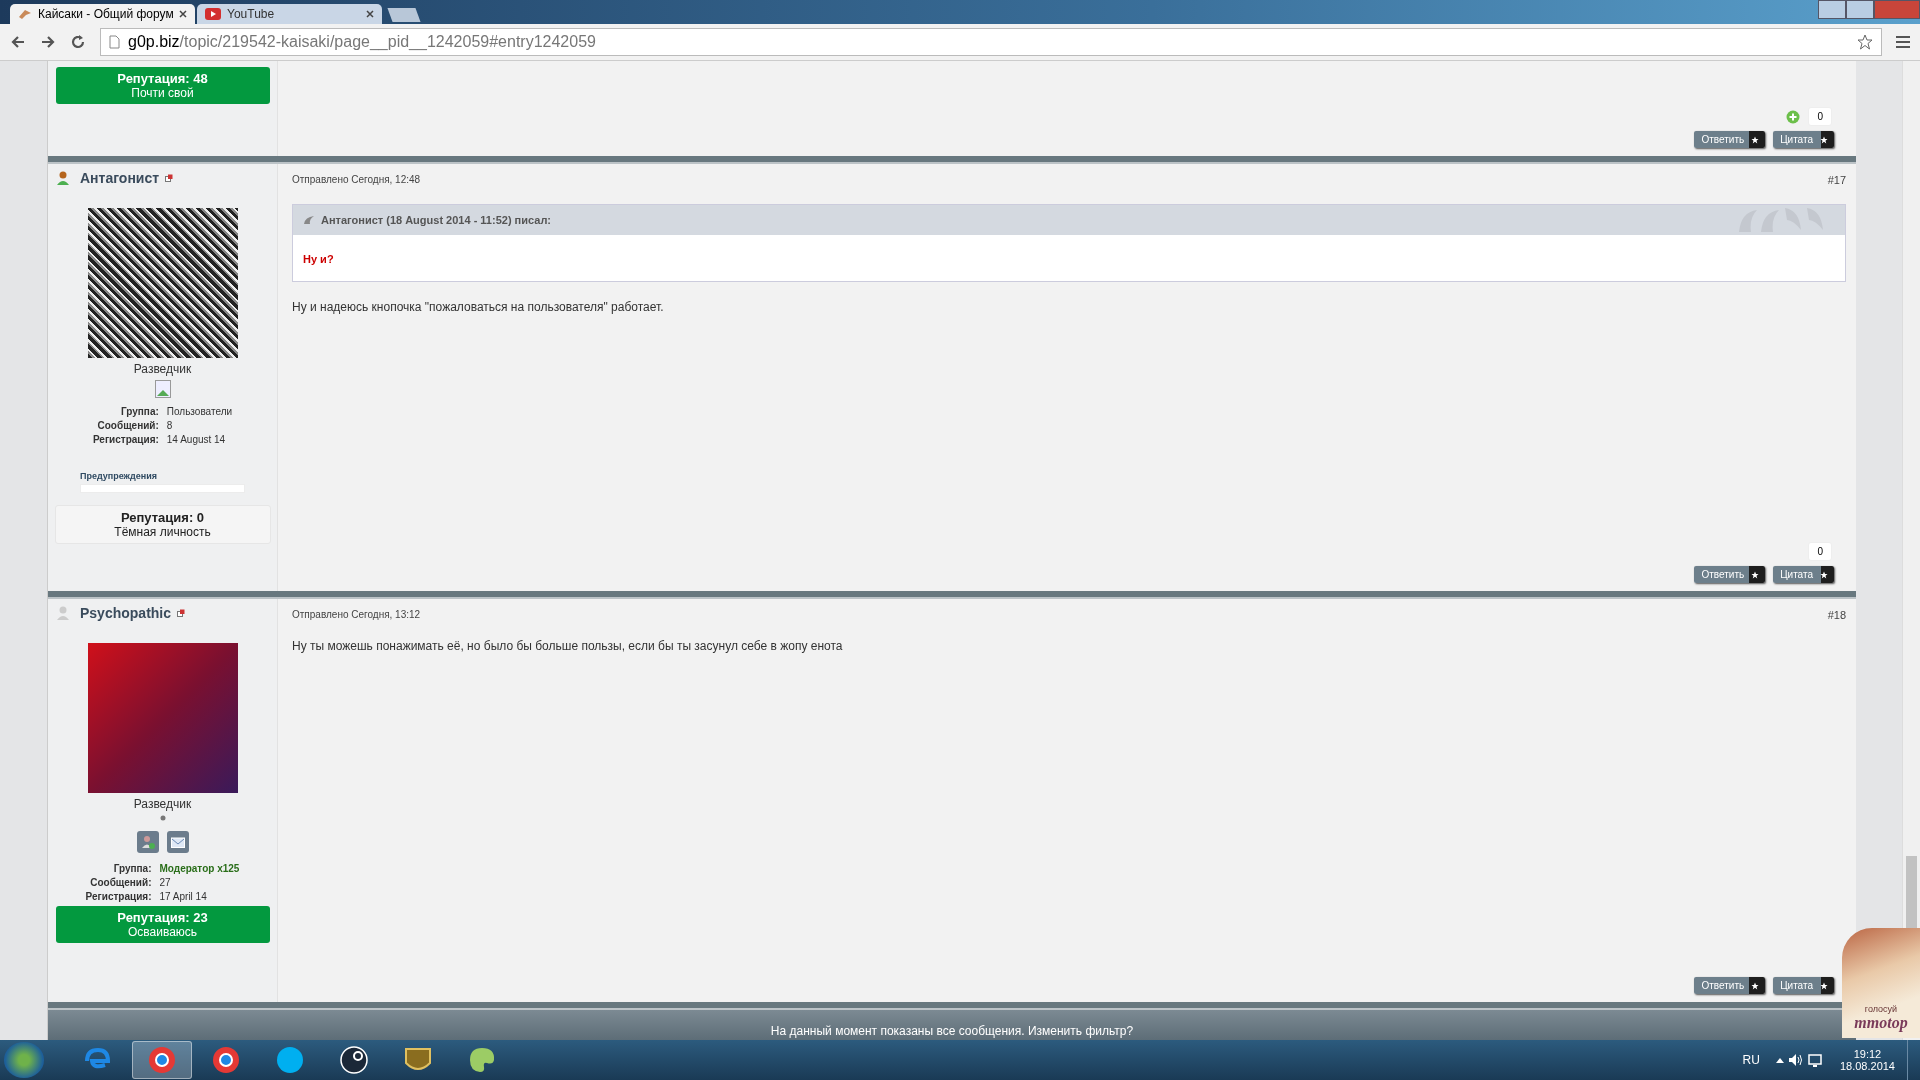 Image resolution: width=1920 pixels, height=1080 pixels. I want to click on envelope-icon, so click(177, 842).